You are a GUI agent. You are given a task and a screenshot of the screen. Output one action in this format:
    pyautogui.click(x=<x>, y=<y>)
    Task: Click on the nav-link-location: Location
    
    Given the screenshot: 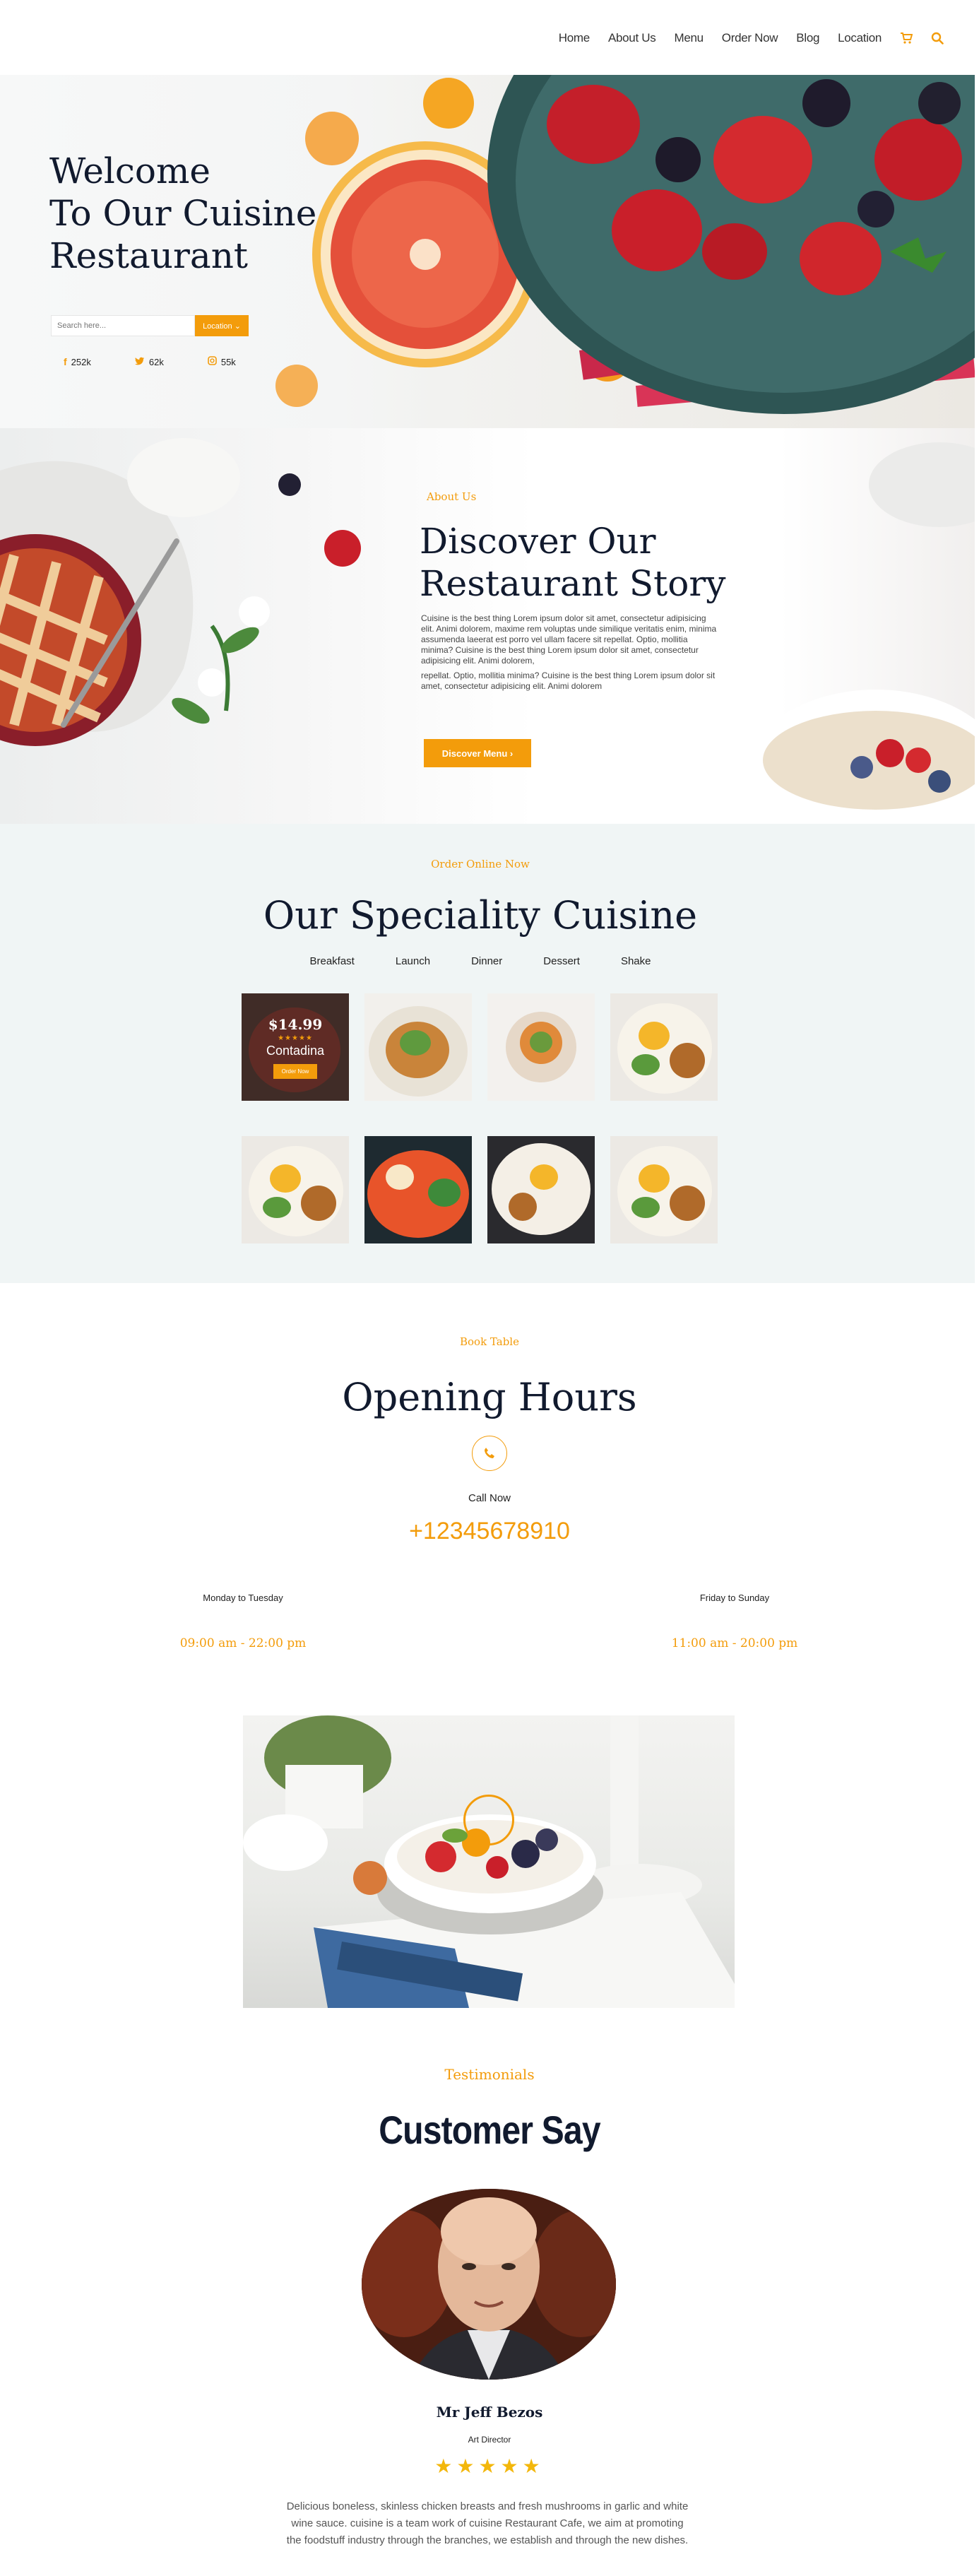 What is the action you would take?
    pyautogui.click(x=860, y=38)
    